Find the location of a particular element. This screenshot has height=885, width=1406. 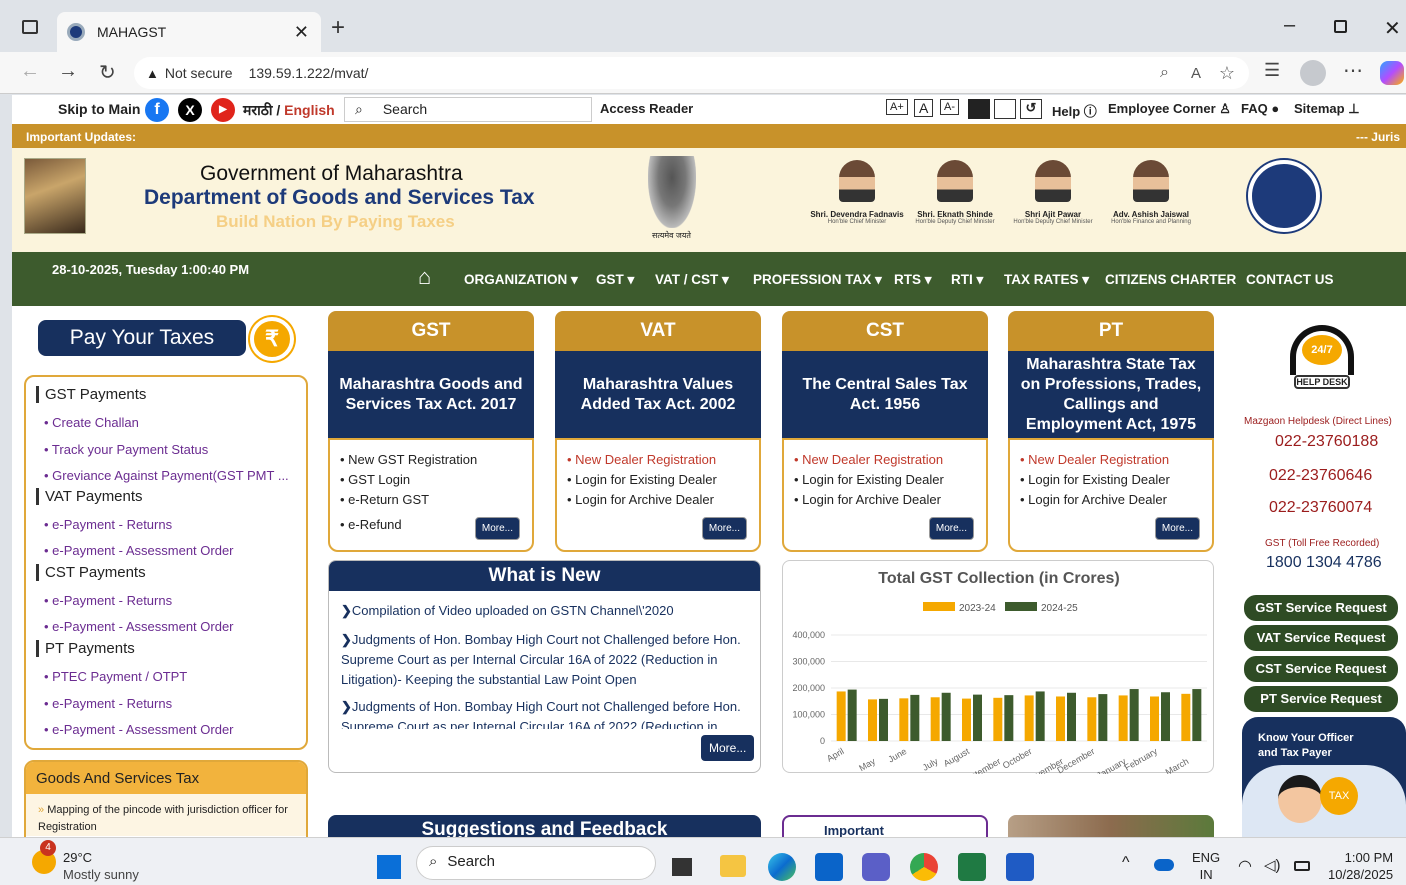

url-bar: ▲ Not secure 139.59.1.222/mvat/ ⌕ A ☆ is located at coordinates (691, 73).